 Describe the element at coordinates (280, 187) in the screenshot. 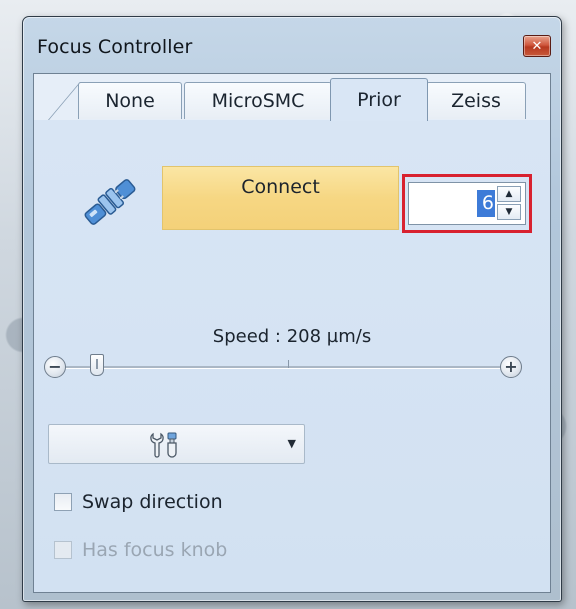

I see `connect-label: Connect` at that location.